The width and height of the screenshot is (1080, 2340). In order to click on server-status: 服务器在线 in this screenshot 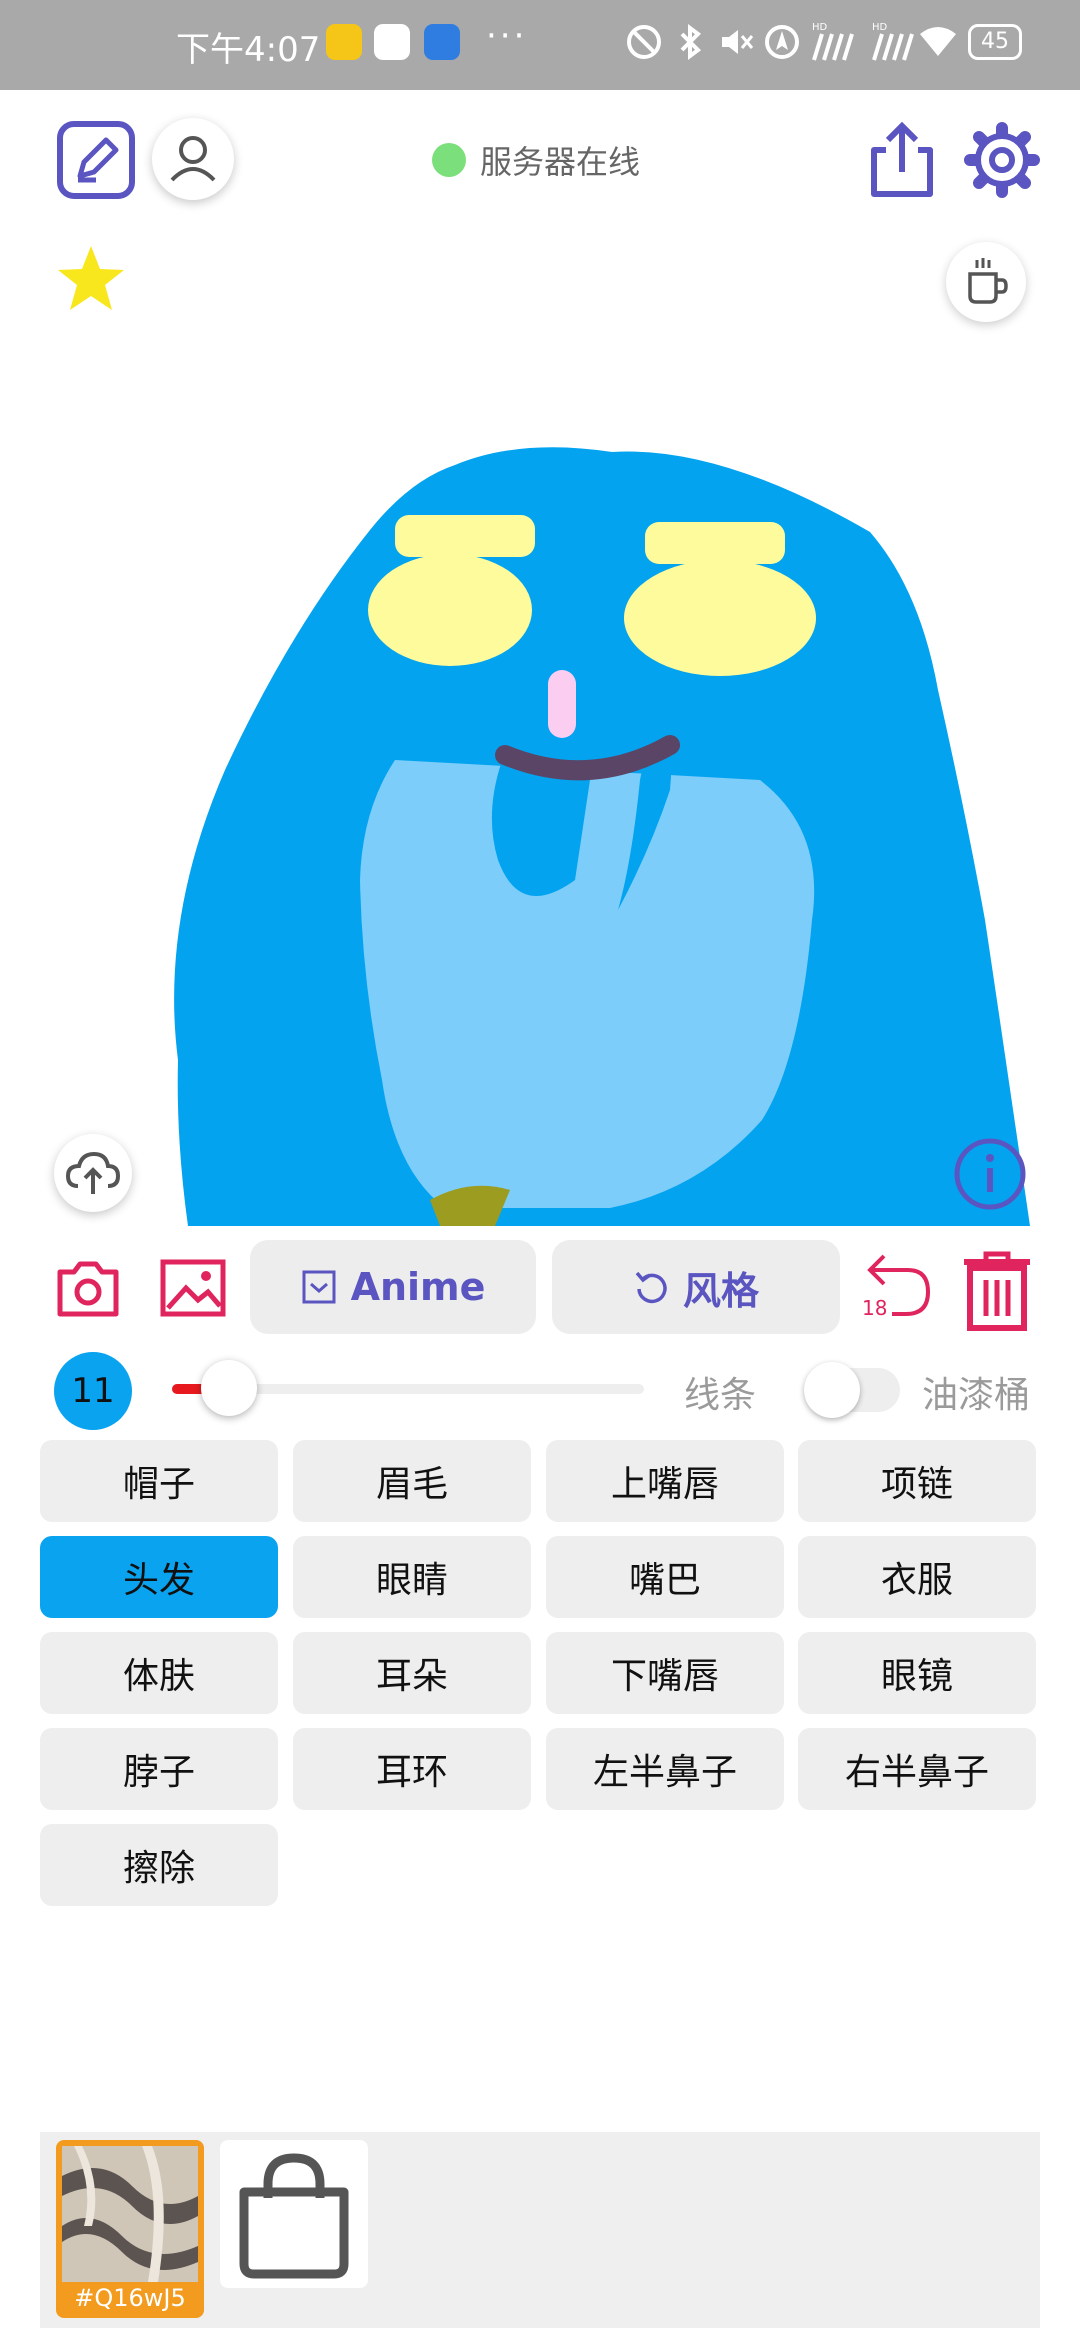, I will do `click(536, 160)`.